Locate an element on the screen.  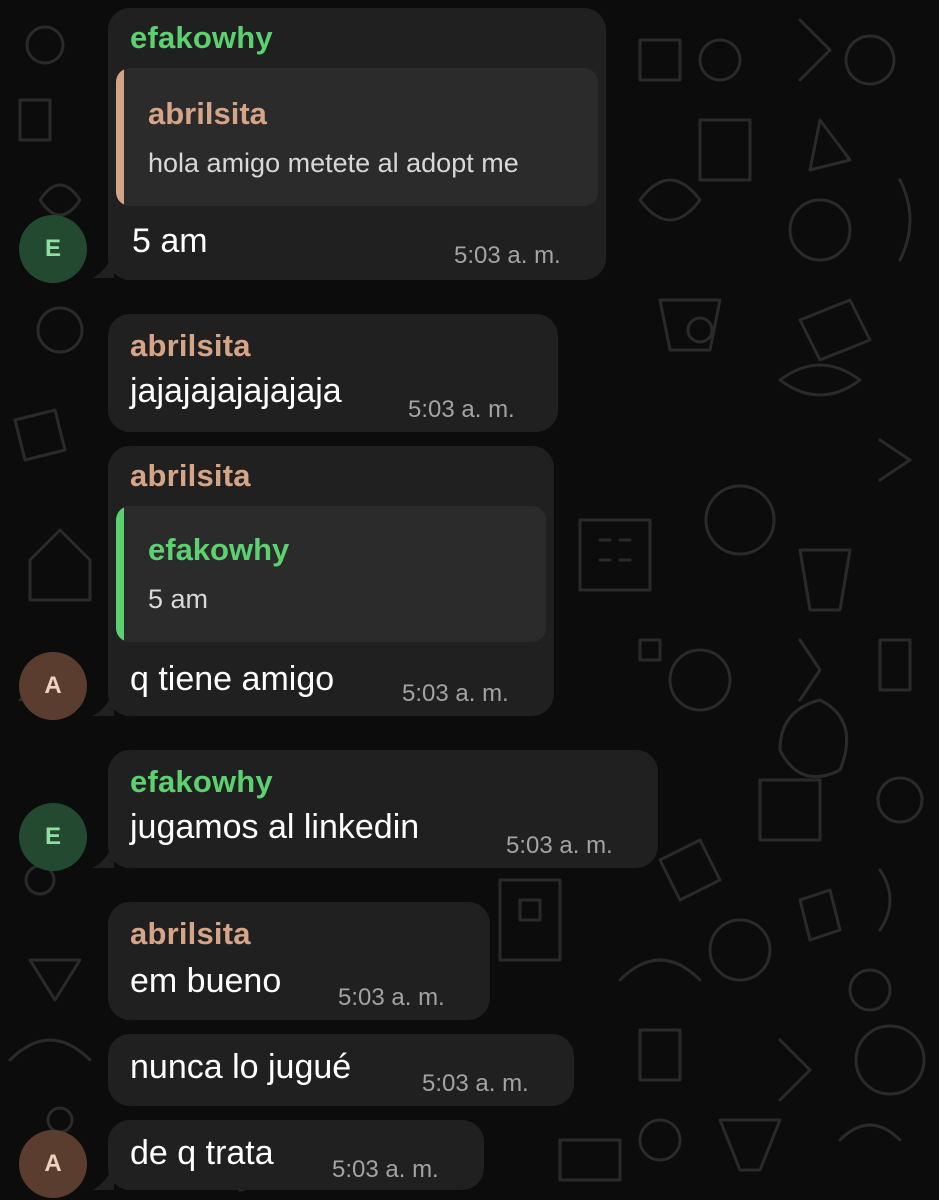
reply-quote: abrilsita hola amigo metete al adopt me is located at coordinates (357, 137).